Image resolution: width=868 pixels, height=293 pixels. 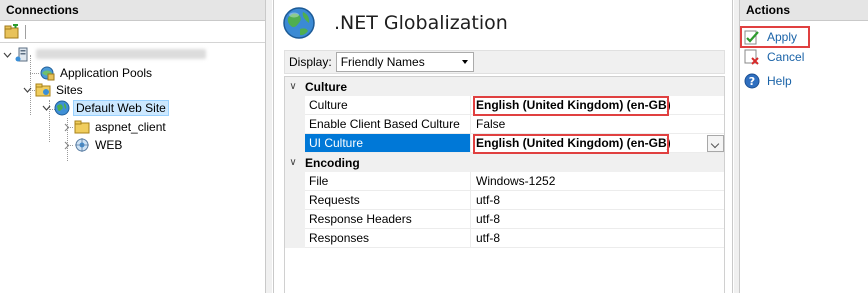 What do you see at coordinates (597, 105) in the screenshot?
I see `property-value: English (United Kingdom) (en-GB)` at bounding box center [597, 105].